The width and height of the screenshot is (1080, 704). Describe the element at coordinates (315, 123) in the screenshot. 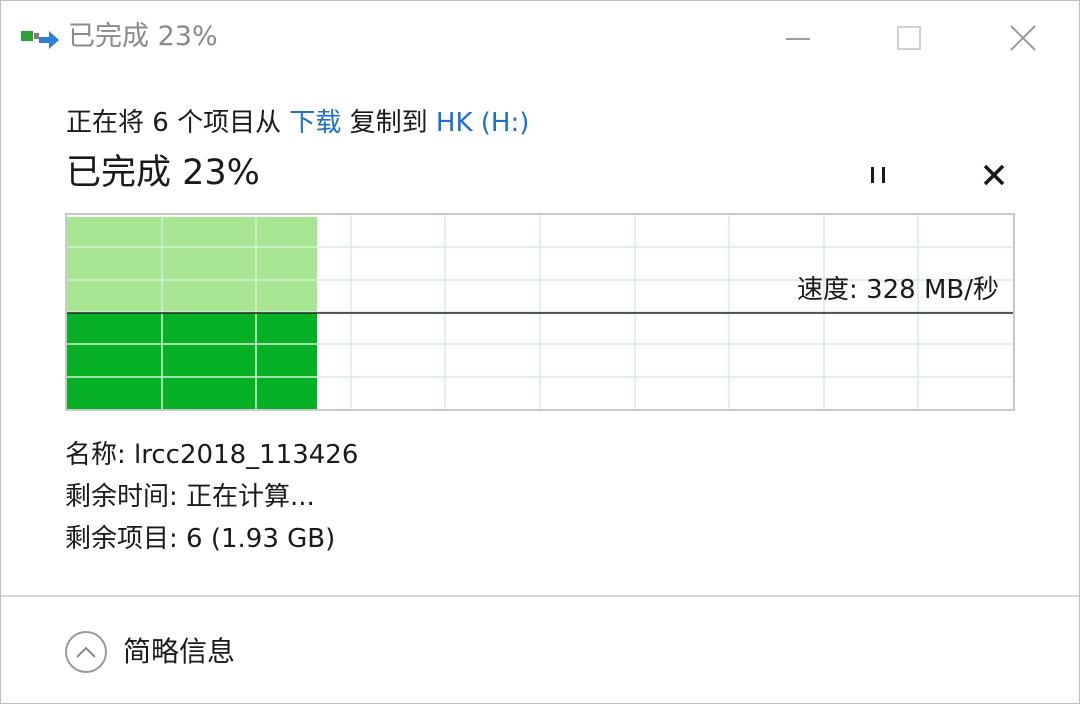

I see `source-folder-link: 下载` at that location.